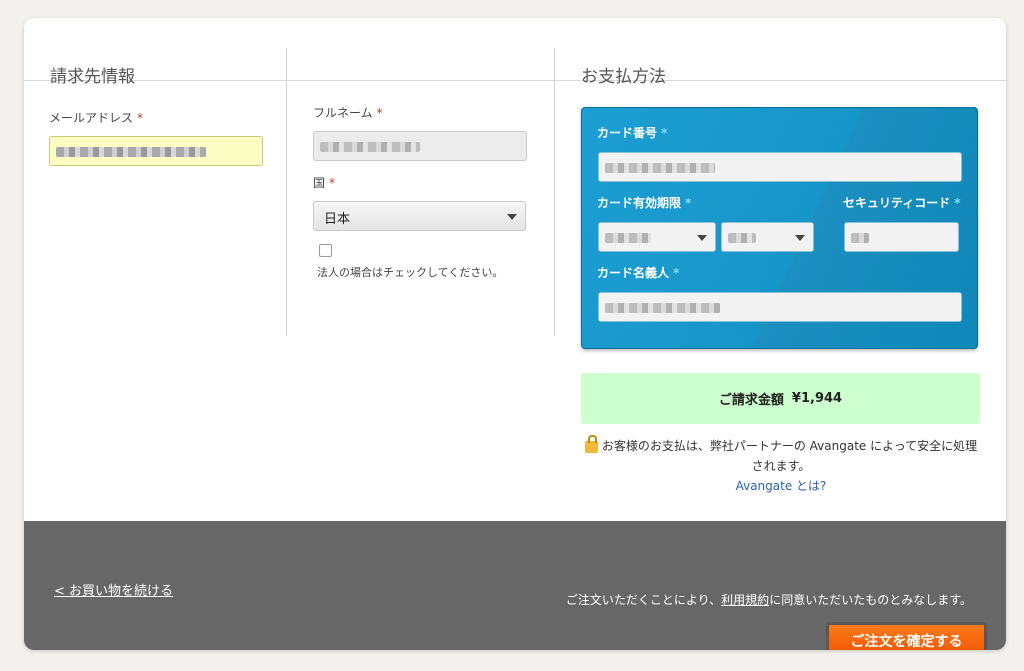  I want to click on order-total: ご請求金額 ¥1,944, so click(780, 398).